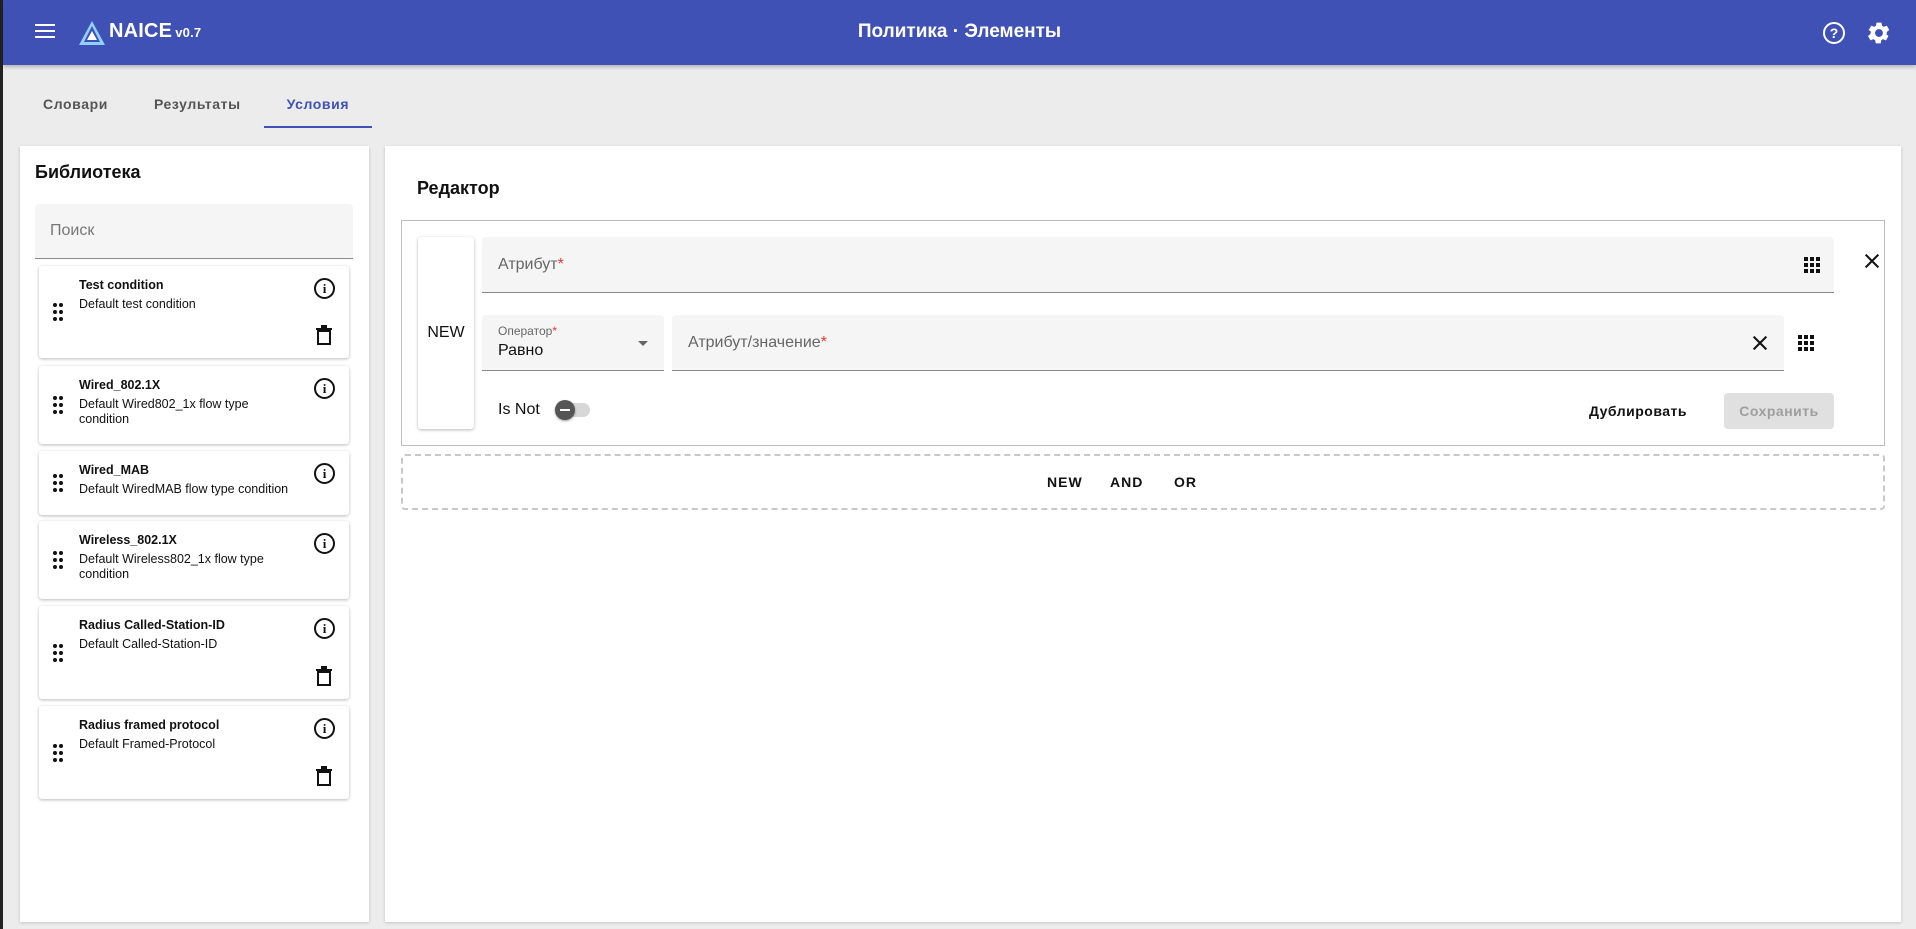 The image size is (1916, 929). I want to click on tab-dictionaries: Словари, so click(75, 104).